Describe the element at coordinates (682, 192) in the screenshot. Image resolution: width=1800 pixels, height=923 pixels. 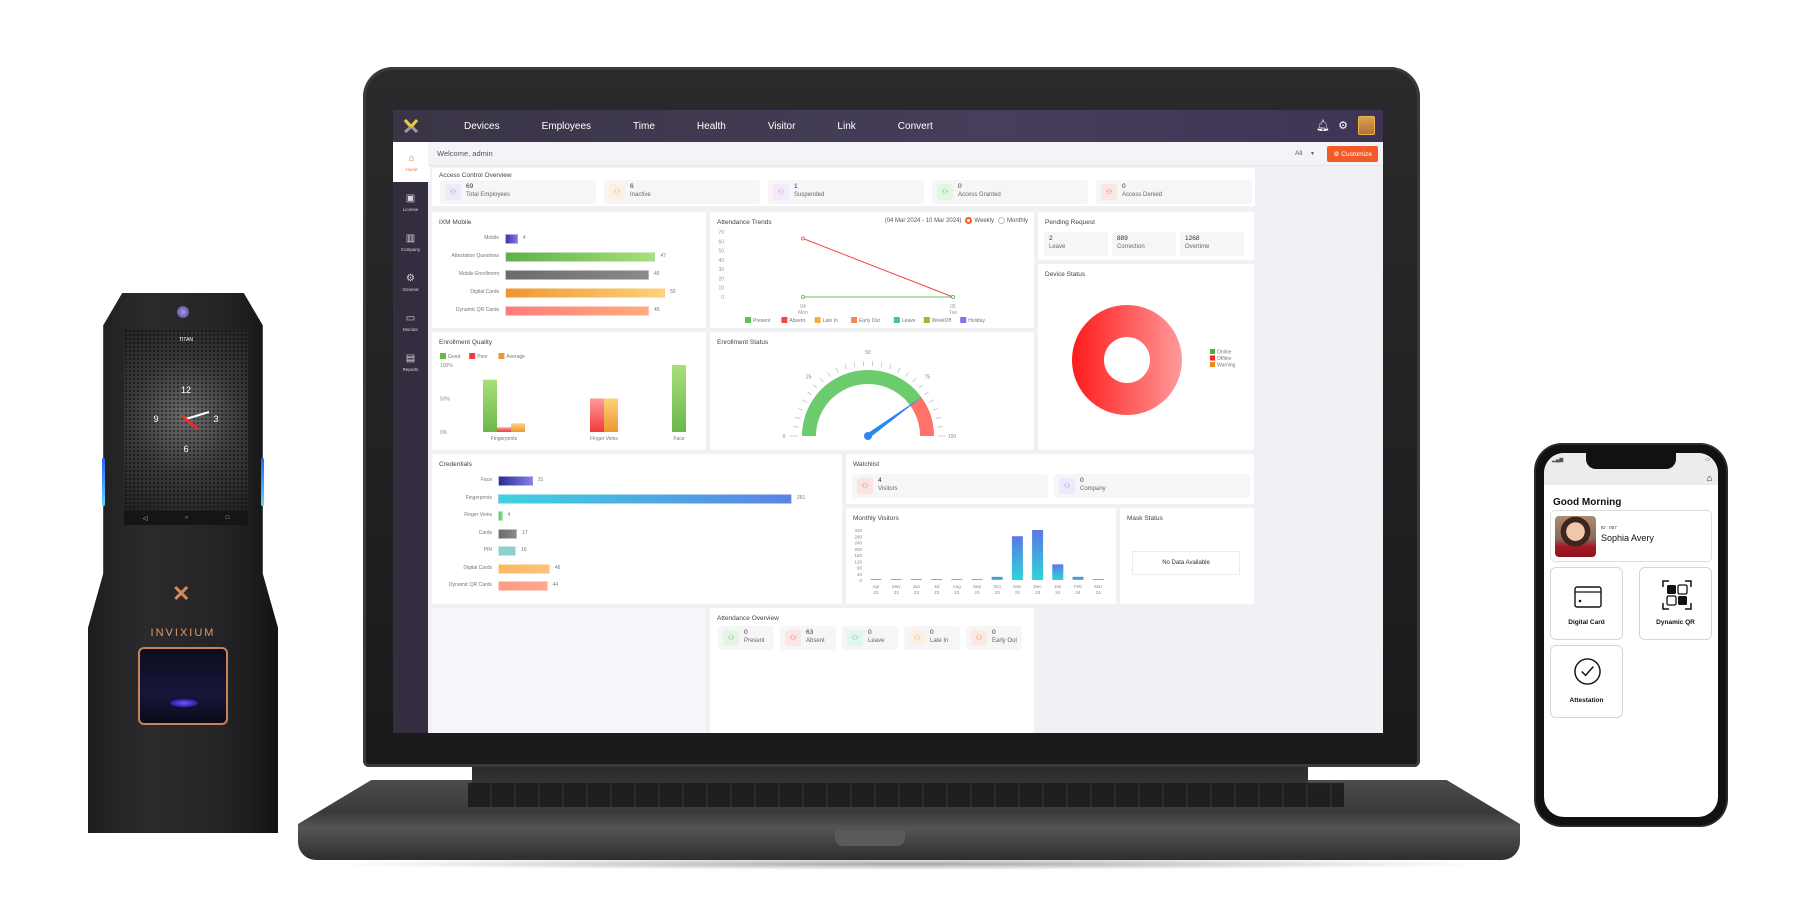
I see `stat-inactive: ⚇ 6 Inactive` at that location.